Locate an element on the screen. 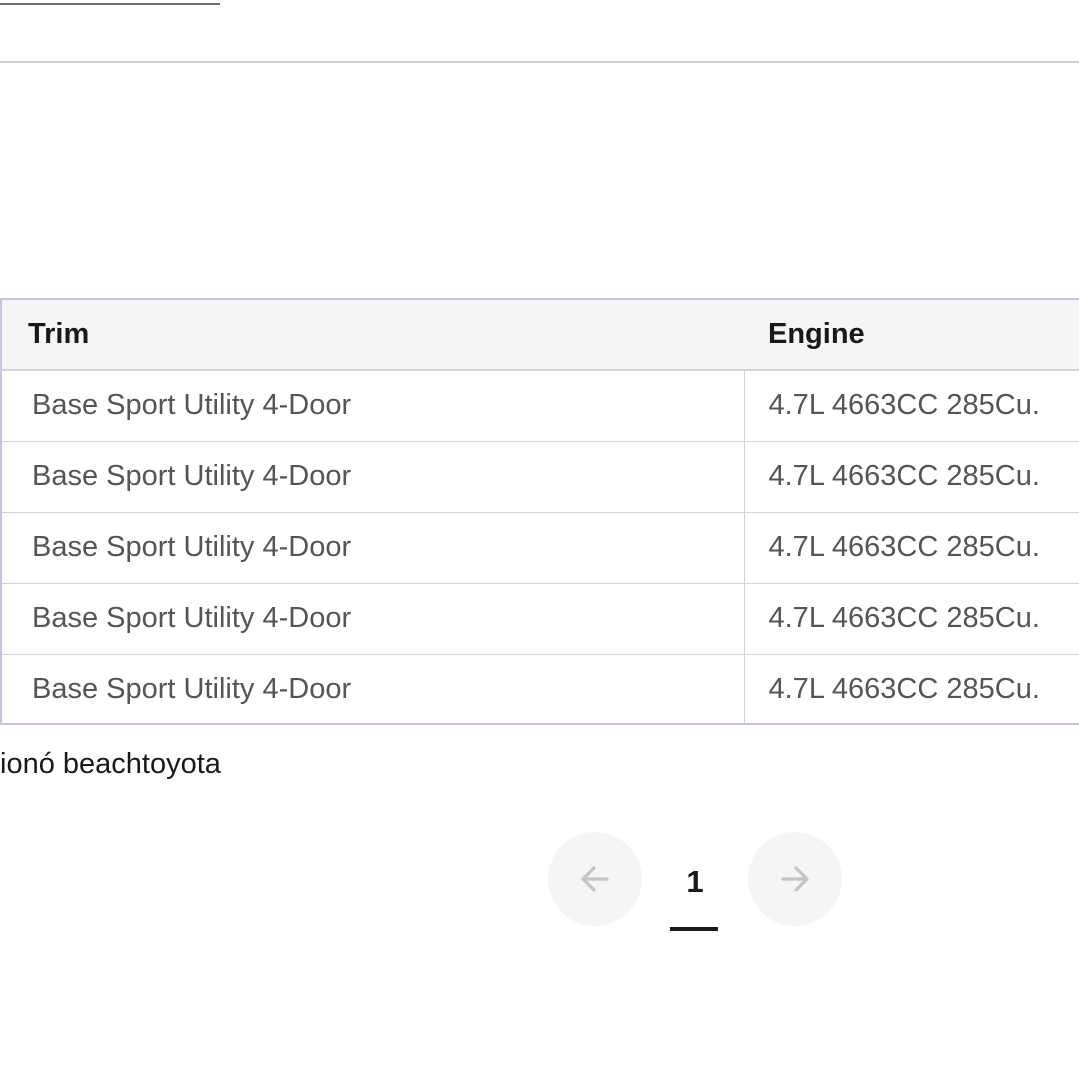  arrow-left-icon is located at coordinates (595, 879).